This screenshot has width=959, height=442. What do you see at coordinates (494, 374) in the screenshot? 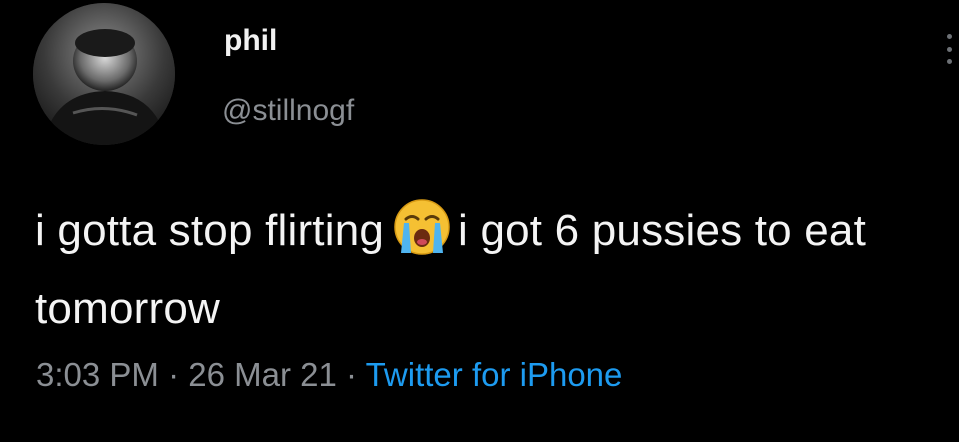
I see `tweet-source-link: Twitter for iPhone` at bounding box center [494, 374].